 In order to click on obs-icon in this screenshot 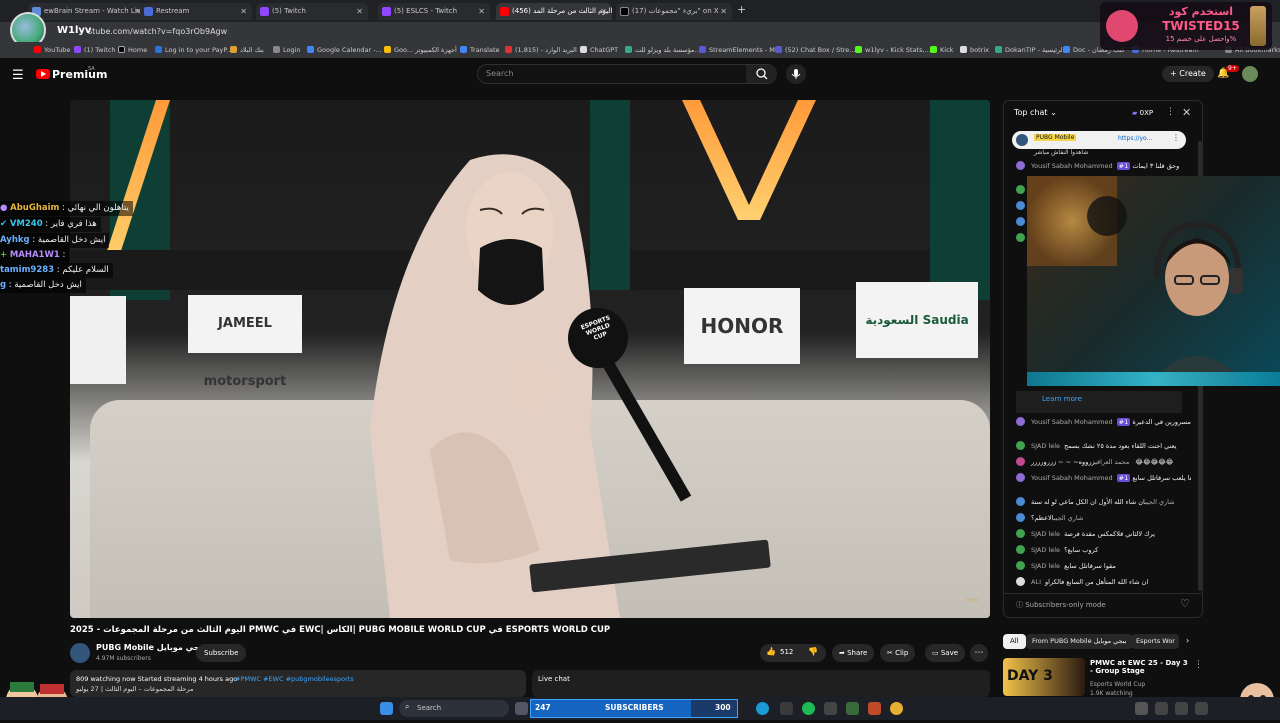, I will do `click(874, 708)`.